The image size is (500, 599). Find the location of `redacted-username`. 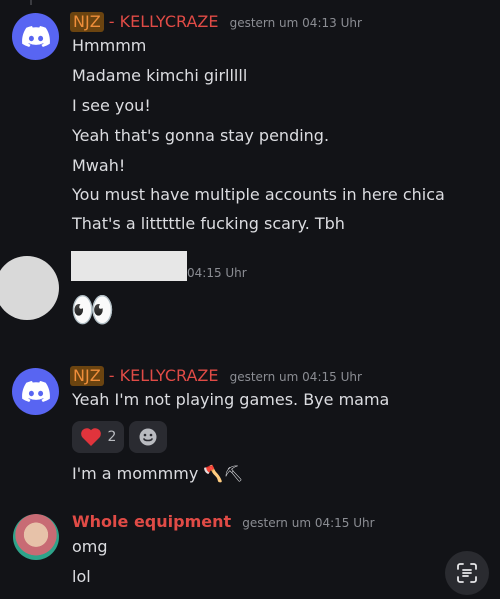

redacted-username is located at coordinates (129, 266).